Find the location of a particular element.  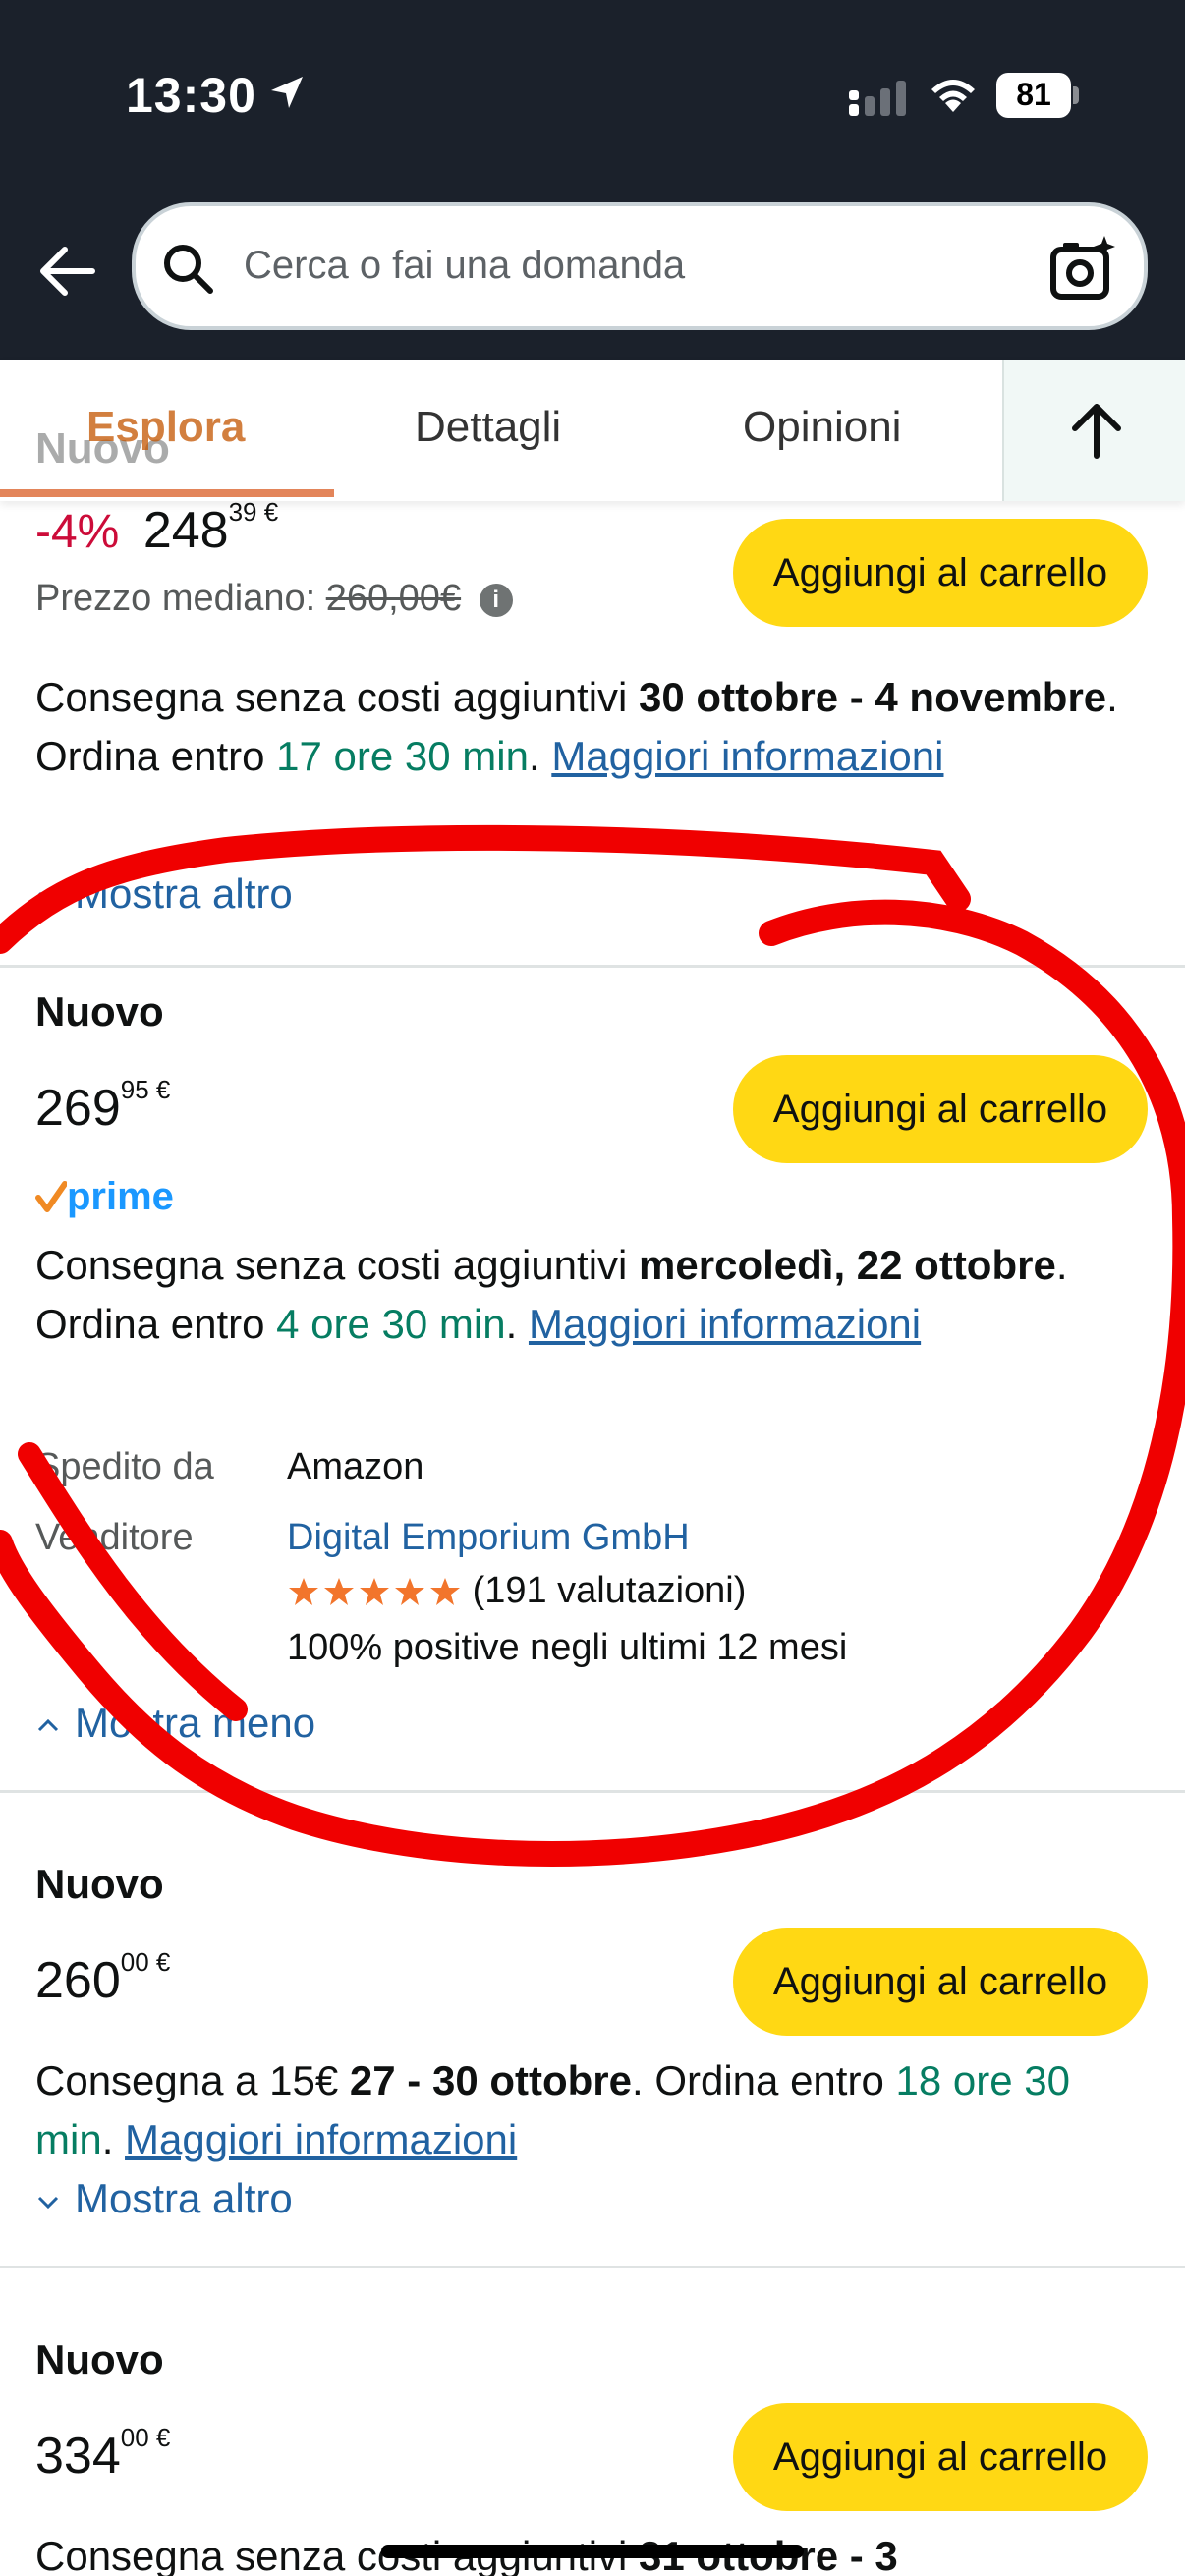

median-price-value: 260,00€ is located at coordinates (394, 598).